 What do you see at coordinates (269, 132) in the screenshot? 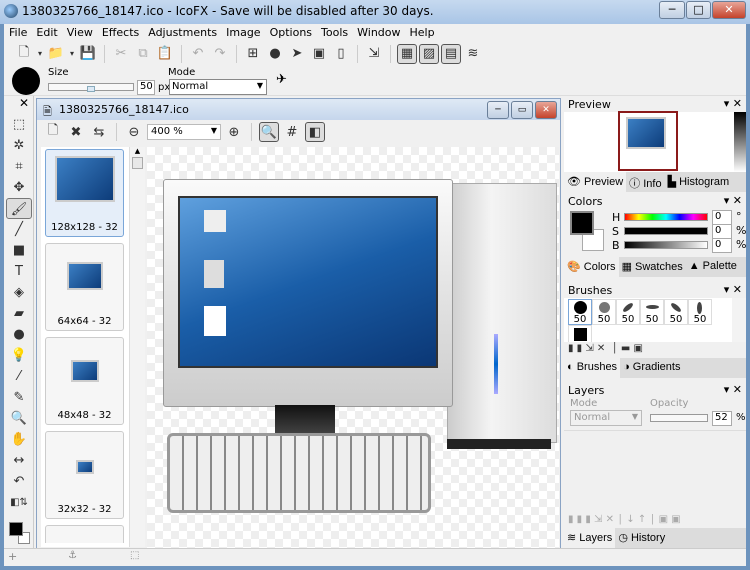
I see `zoom-fit-icon: 🔍` at bounding box center [269, 132].